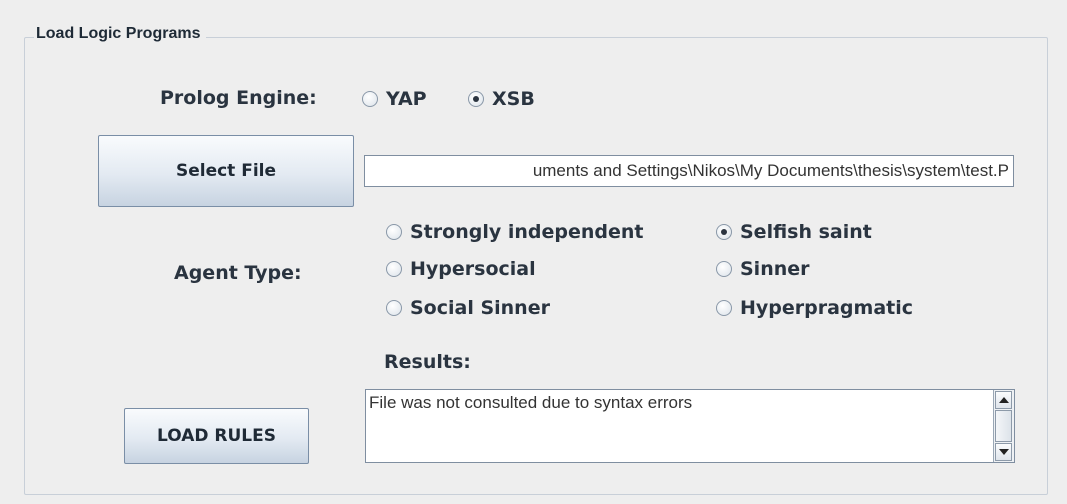 This screenshot has width=1067, height=504. I want to click on scroll-thumb, so click(1003, 426).